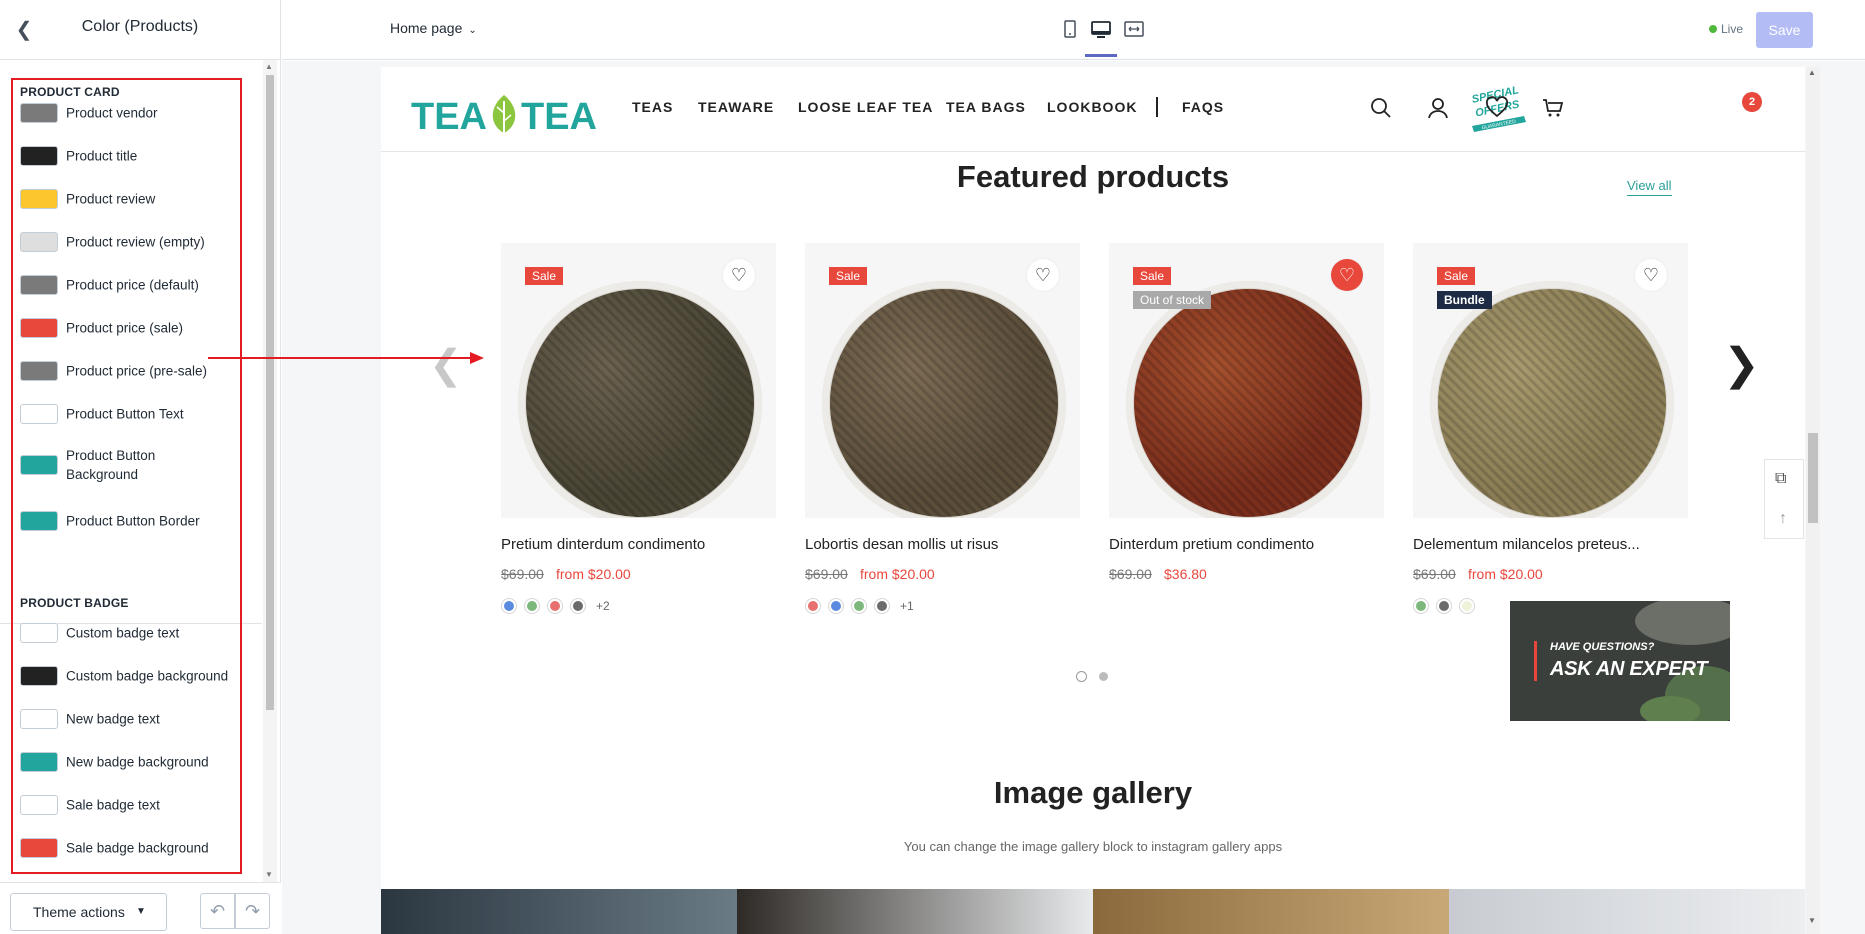 The image size is (1865, 934). What do you see at coordinates (1649, 187) in the screenshot?
I see `view-all-link: View all` at bounding box center [1649, 187].